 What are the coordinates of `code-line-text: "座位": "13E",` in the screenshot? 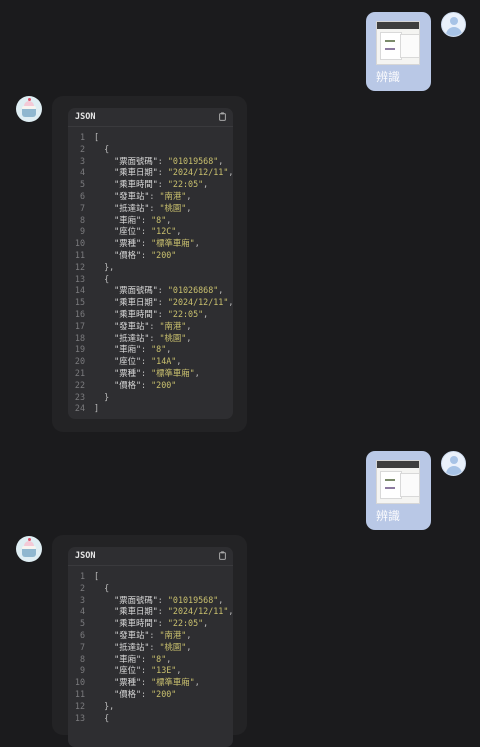 It's located at (148, 670).